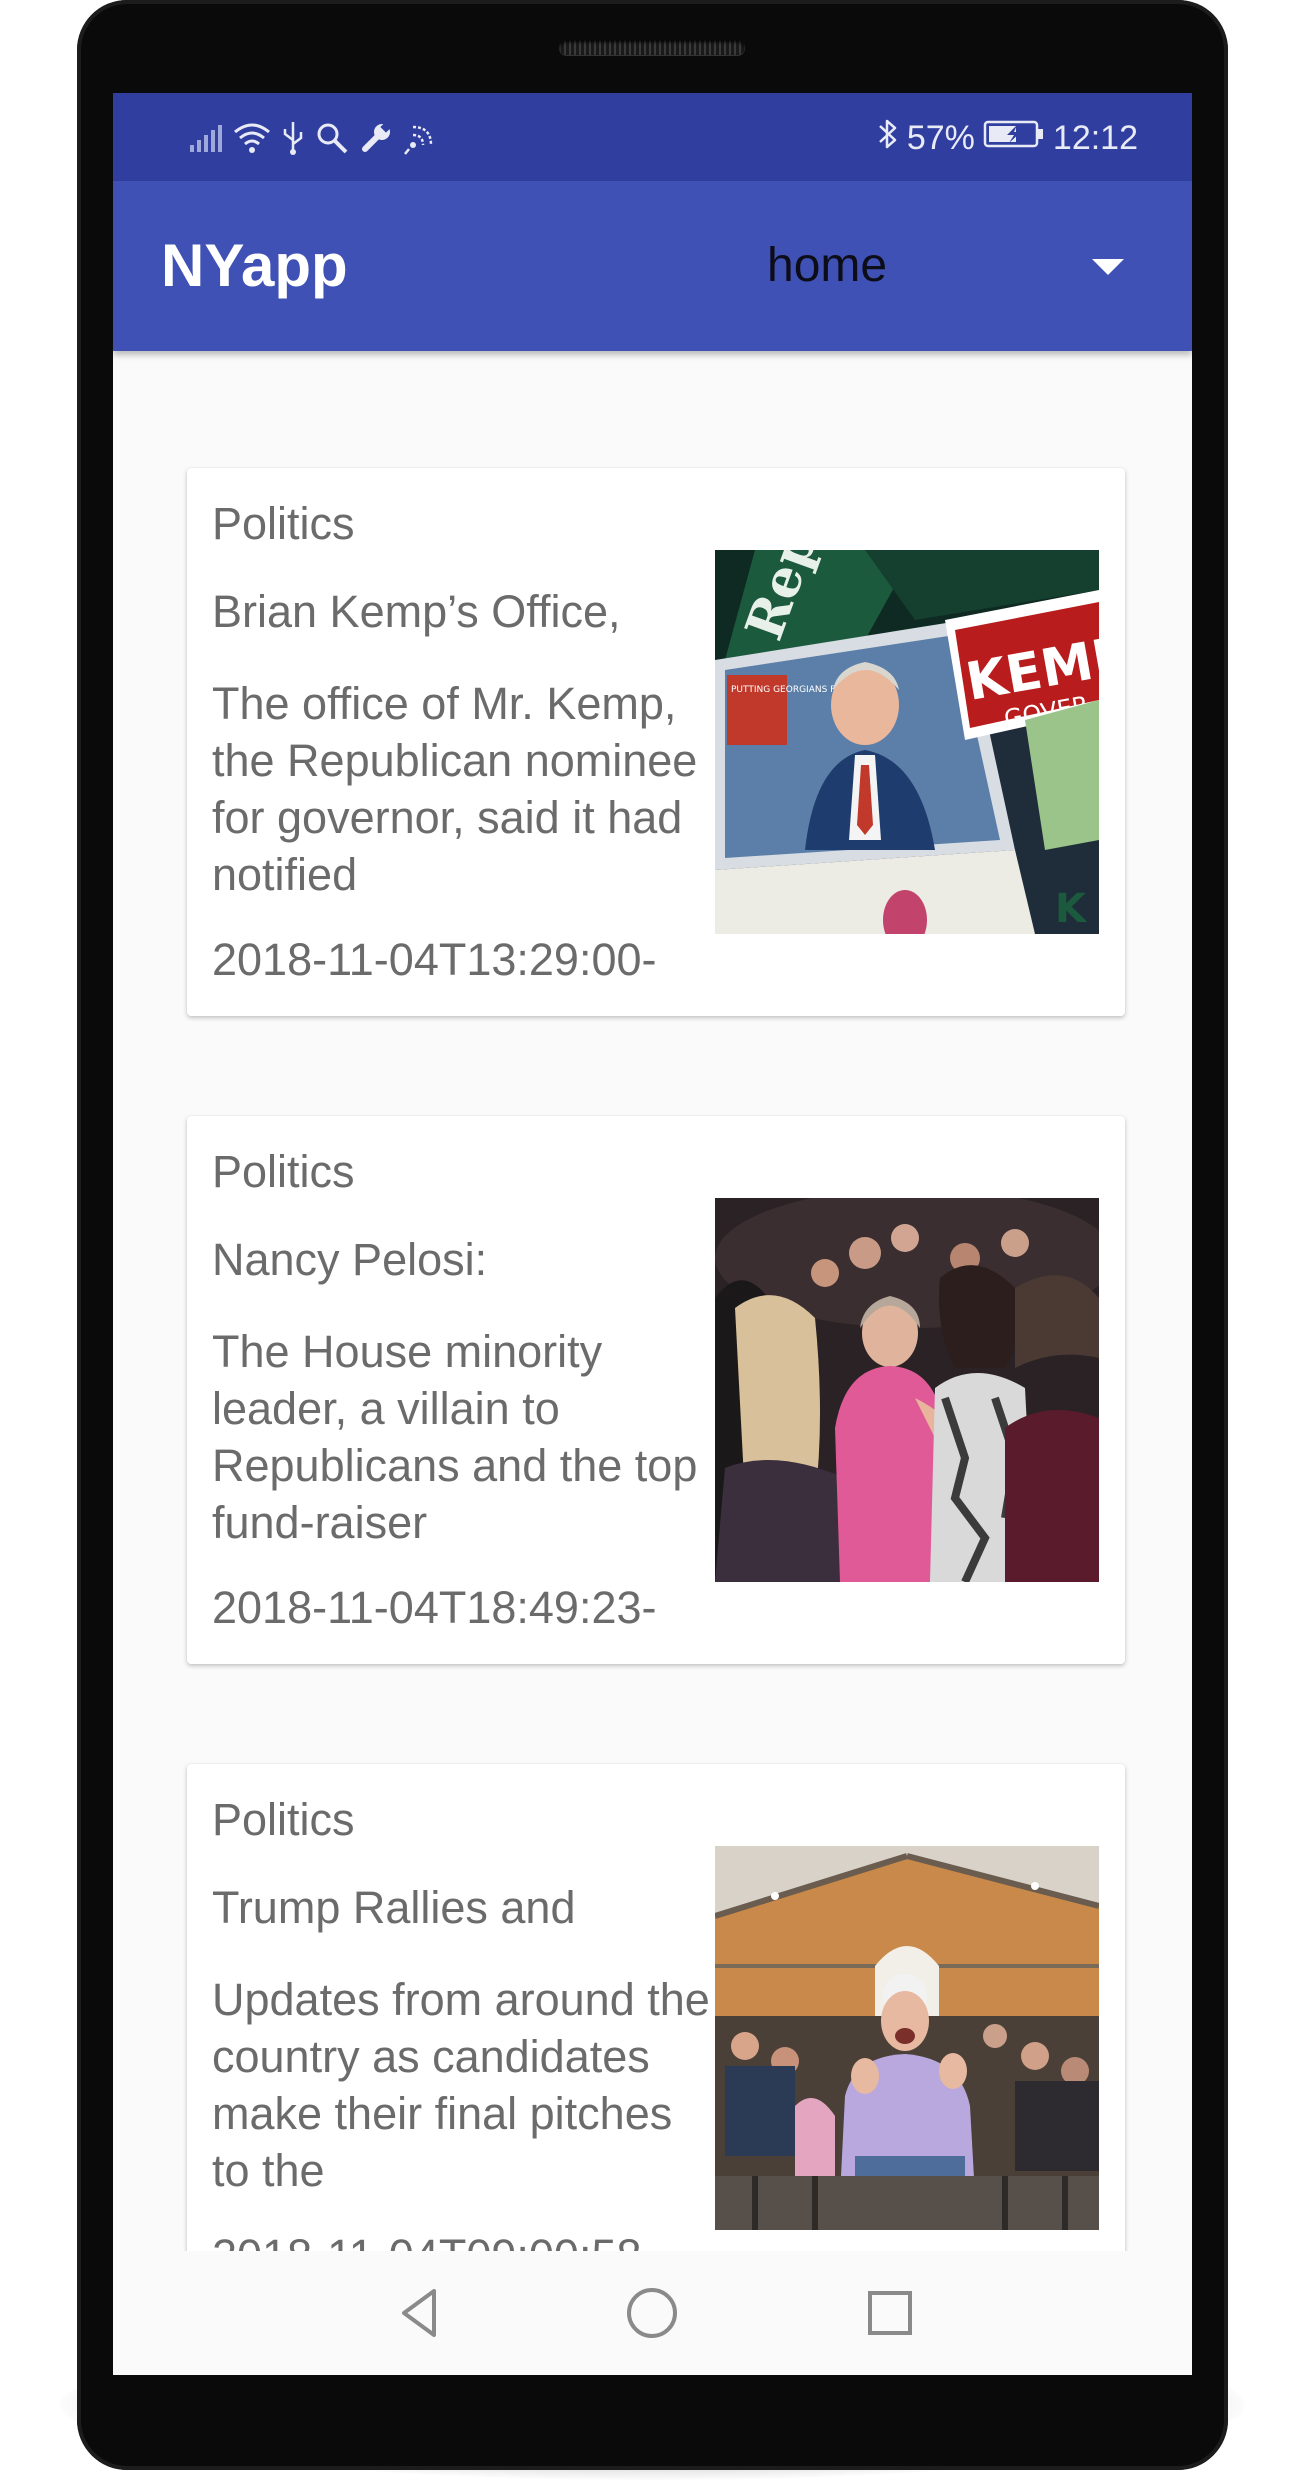 The height and width of the screenshot is (2490, 1305). I want to click on article-headline: Nancy Pelosi:, so click(350, 1259).